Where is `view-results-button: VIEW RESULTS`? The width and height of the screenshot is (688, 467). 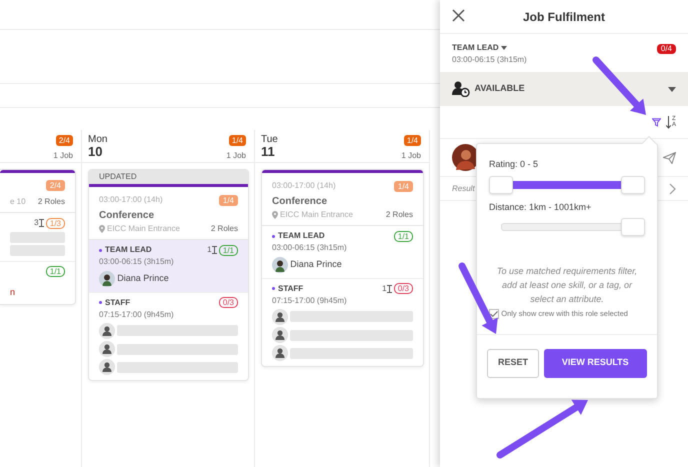 view-results-button: VIEW RESULTS is located at coordinates (595, 363).